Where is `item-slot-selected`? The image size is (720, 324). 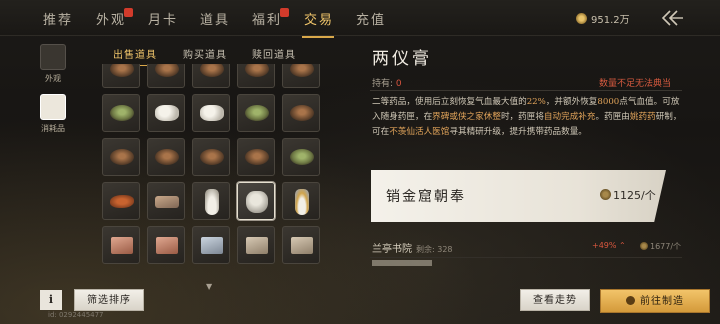 item-slot-selected is located at coordinates (256, 201).